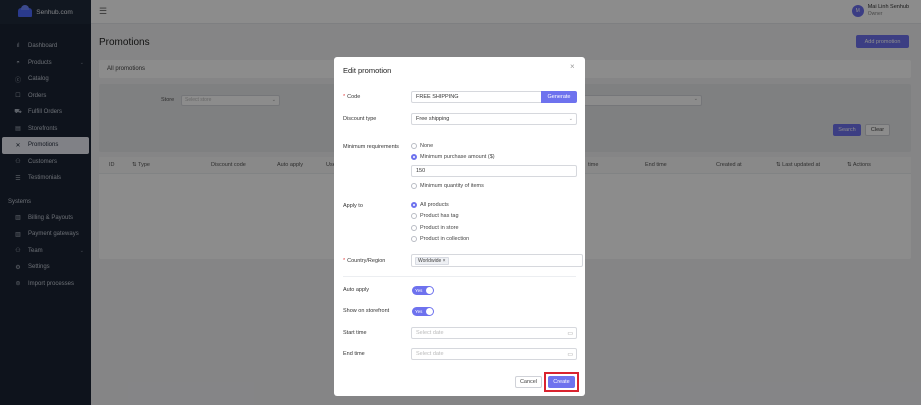  What do you see at coordinates (354, 354) in the screenshot?
I see `end-time-label: End time` at bounding box center [354, 354].